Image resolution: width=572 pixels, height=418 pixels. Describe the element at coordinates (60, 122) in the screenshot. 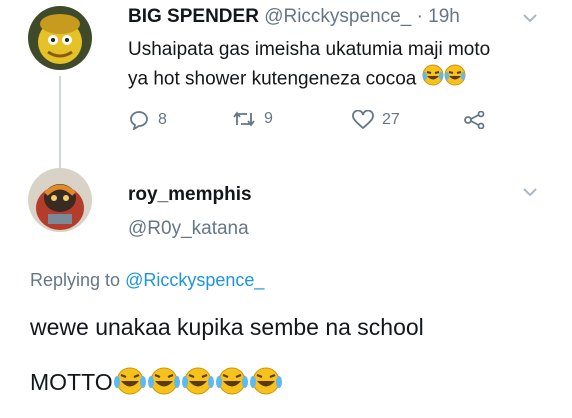

I see `thread-connector-line` at that location.